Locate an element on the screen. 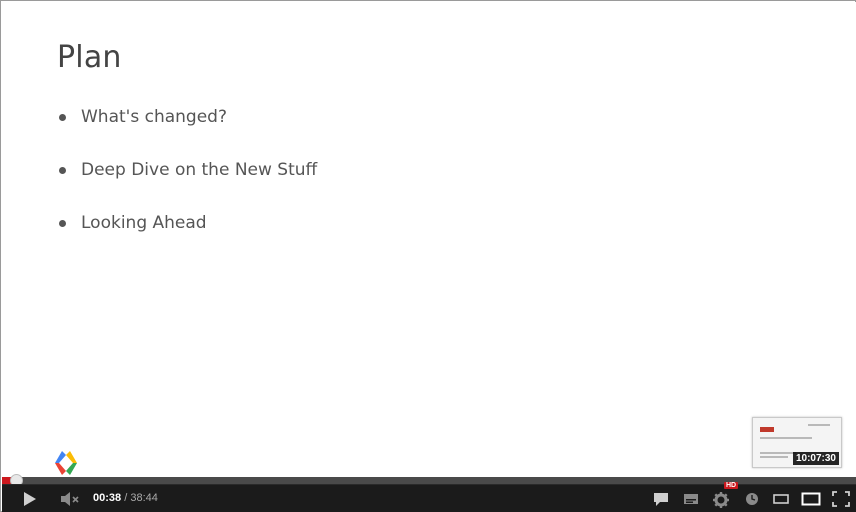 The width and height of the screenshot is (856, 512). slide-bullet: Looking Ahead is located at coordinates (187, 237).